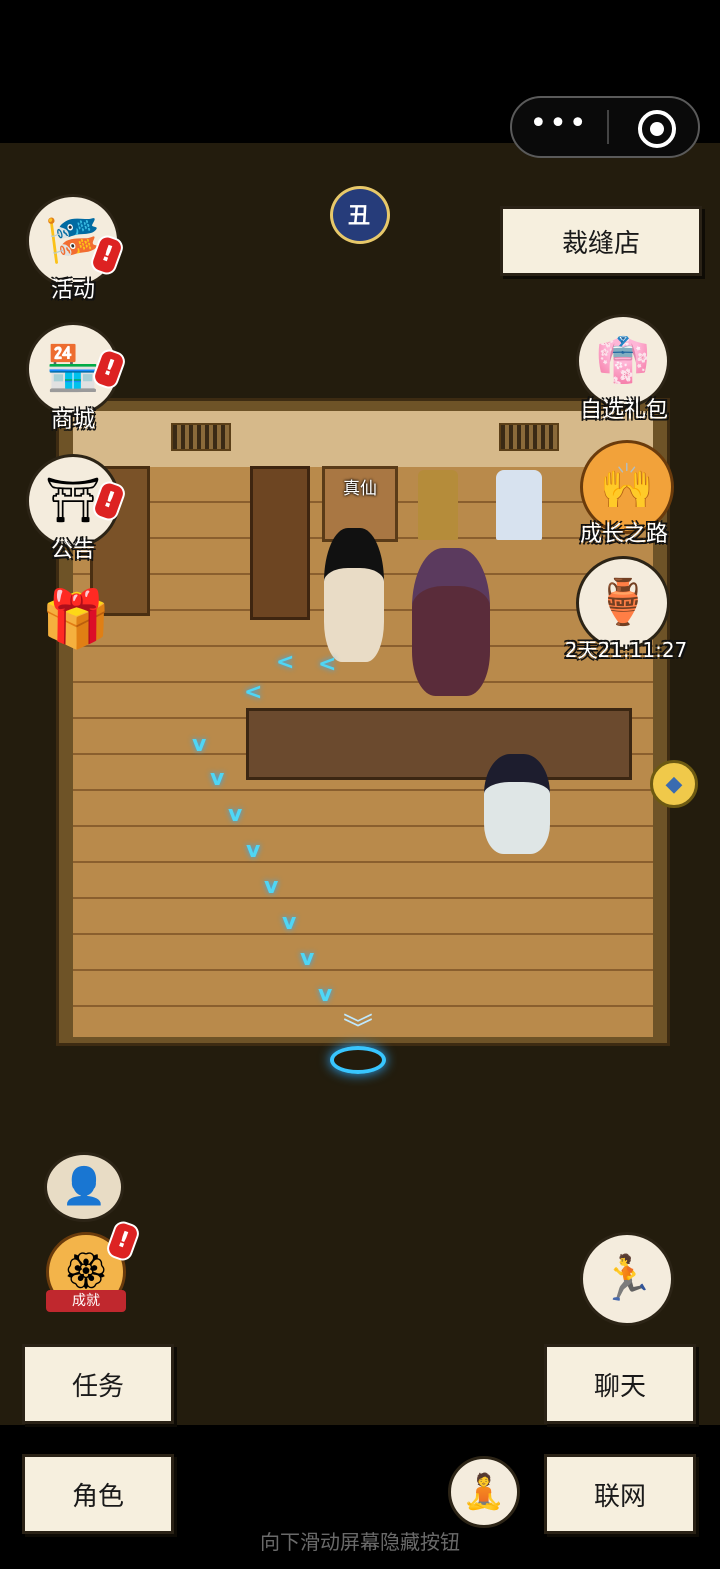 Image resolution: width=720 pixels, height=1569 pixels. I want to click on drawer-label: 真仙, so click(360, 489).